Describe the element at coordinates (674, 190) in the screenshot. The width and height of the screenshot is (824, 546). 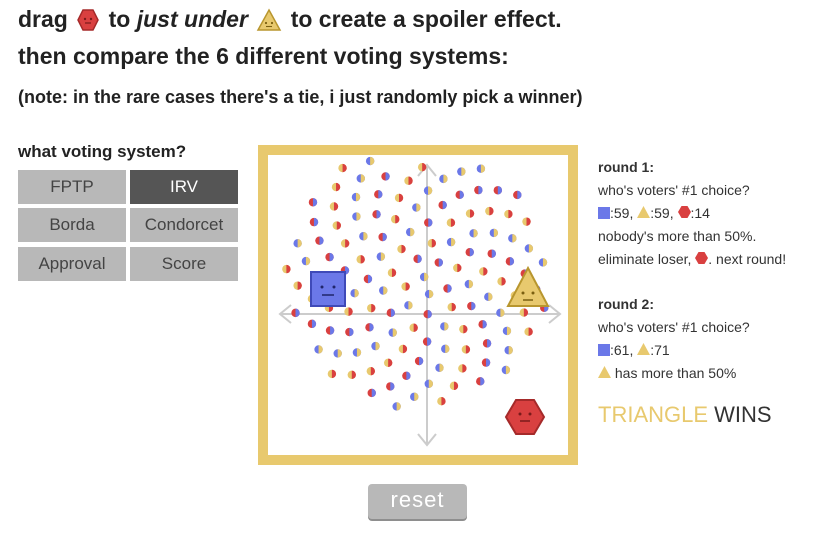
I see `round-1-question: who's voters' #1 choice?` at that location.